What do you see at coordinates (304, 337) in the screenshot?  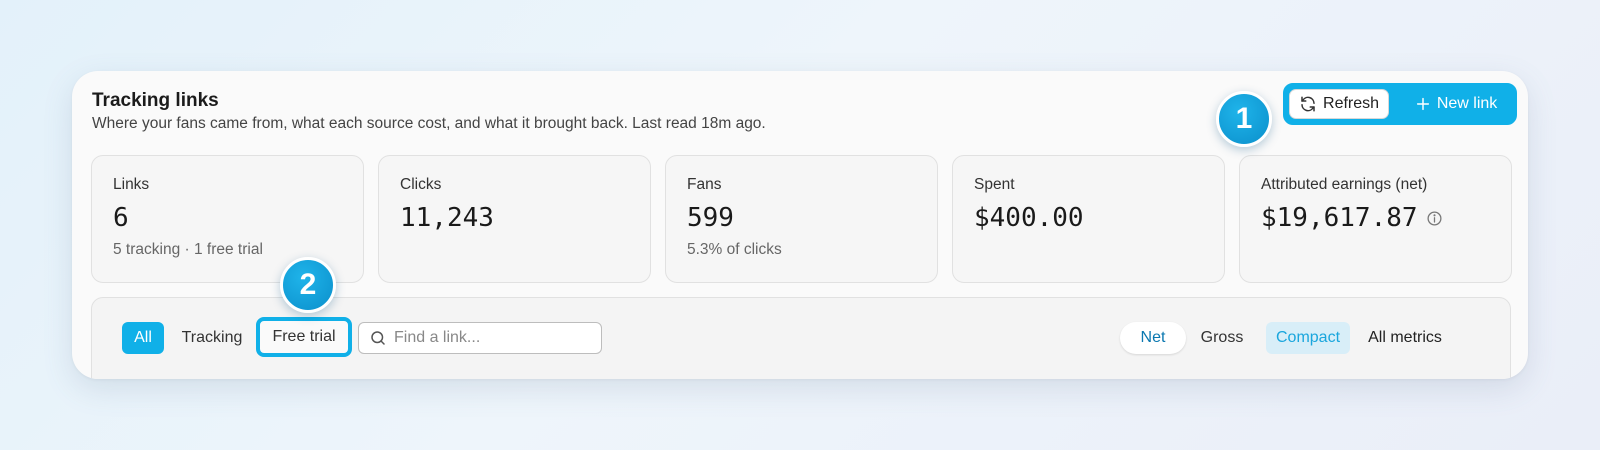 I see `filter-free-trial: Free trial` at bounding box center [304, 337].